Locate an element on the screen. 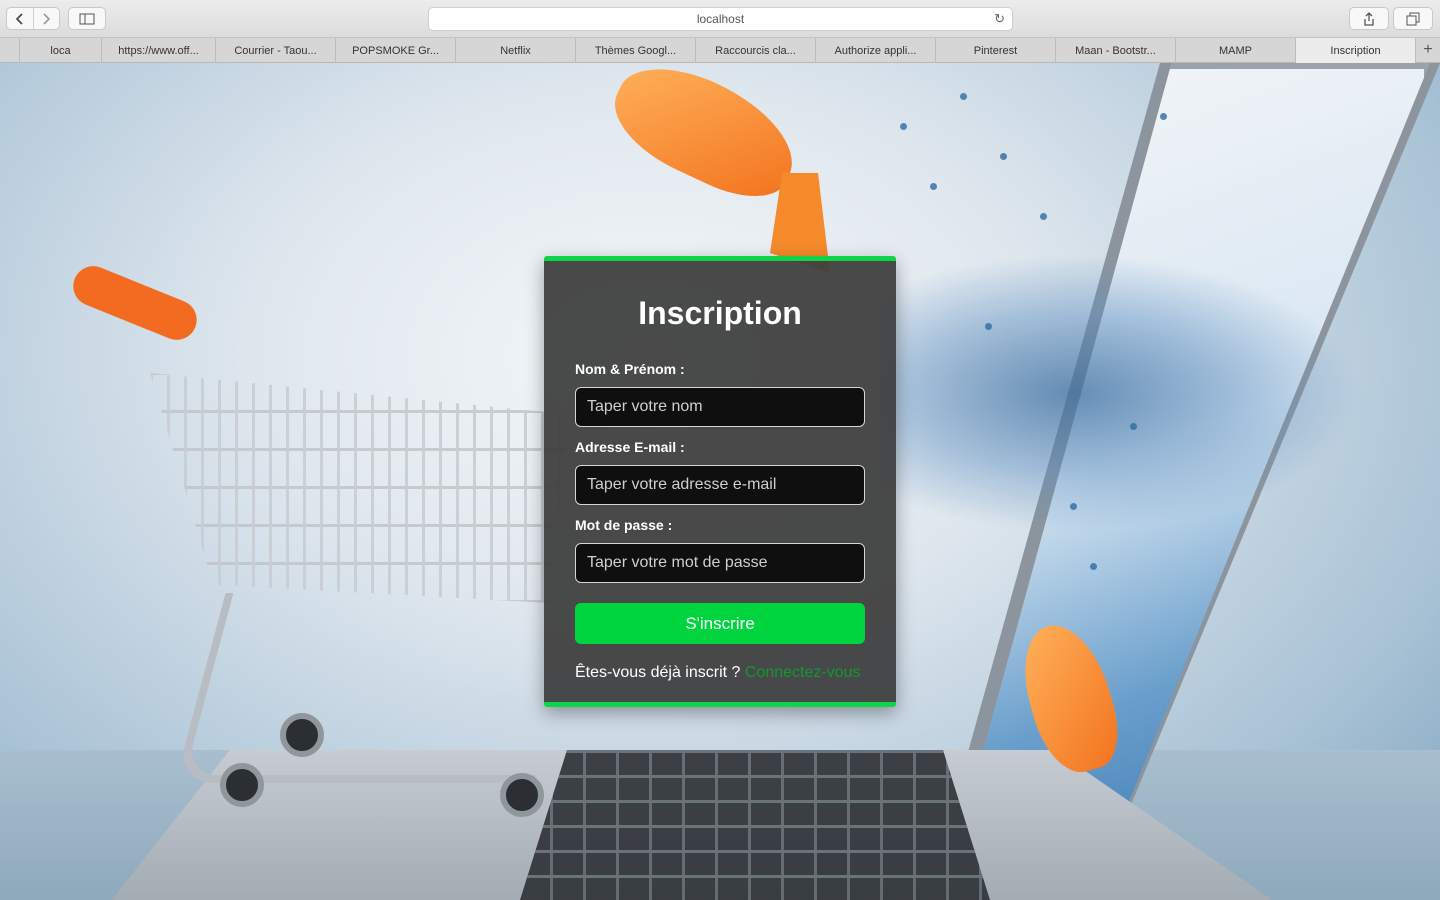 This screenshot has height=900, width=1440. navigation-buttons is located at coordinates (33, 18).